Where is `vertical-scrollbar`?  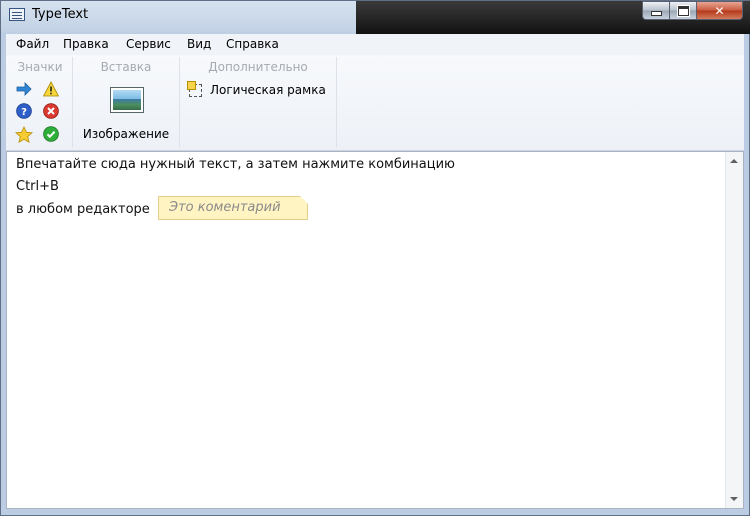
vertical-scrollbar is located at coordinates (734, 330).